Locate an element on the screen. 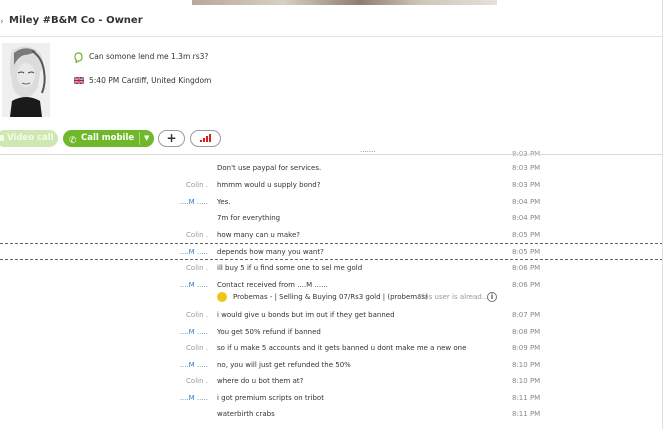  message-text: hmmm would u supply bond? is located at coordinates (269, 185).